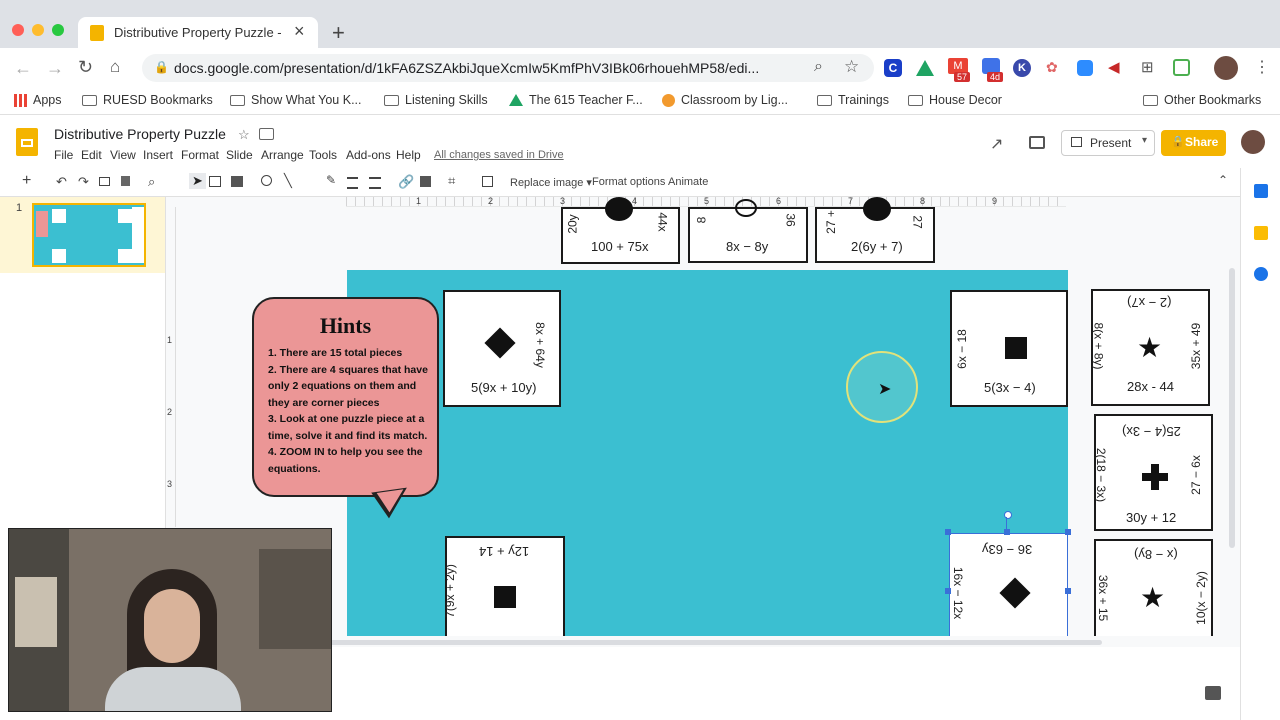 The height and width of the screenshot is (720, 1280). What do you see at coordinates (1261, 233) in the screenshot?
I see `keep-icon` at bounding box center [1261, 233].